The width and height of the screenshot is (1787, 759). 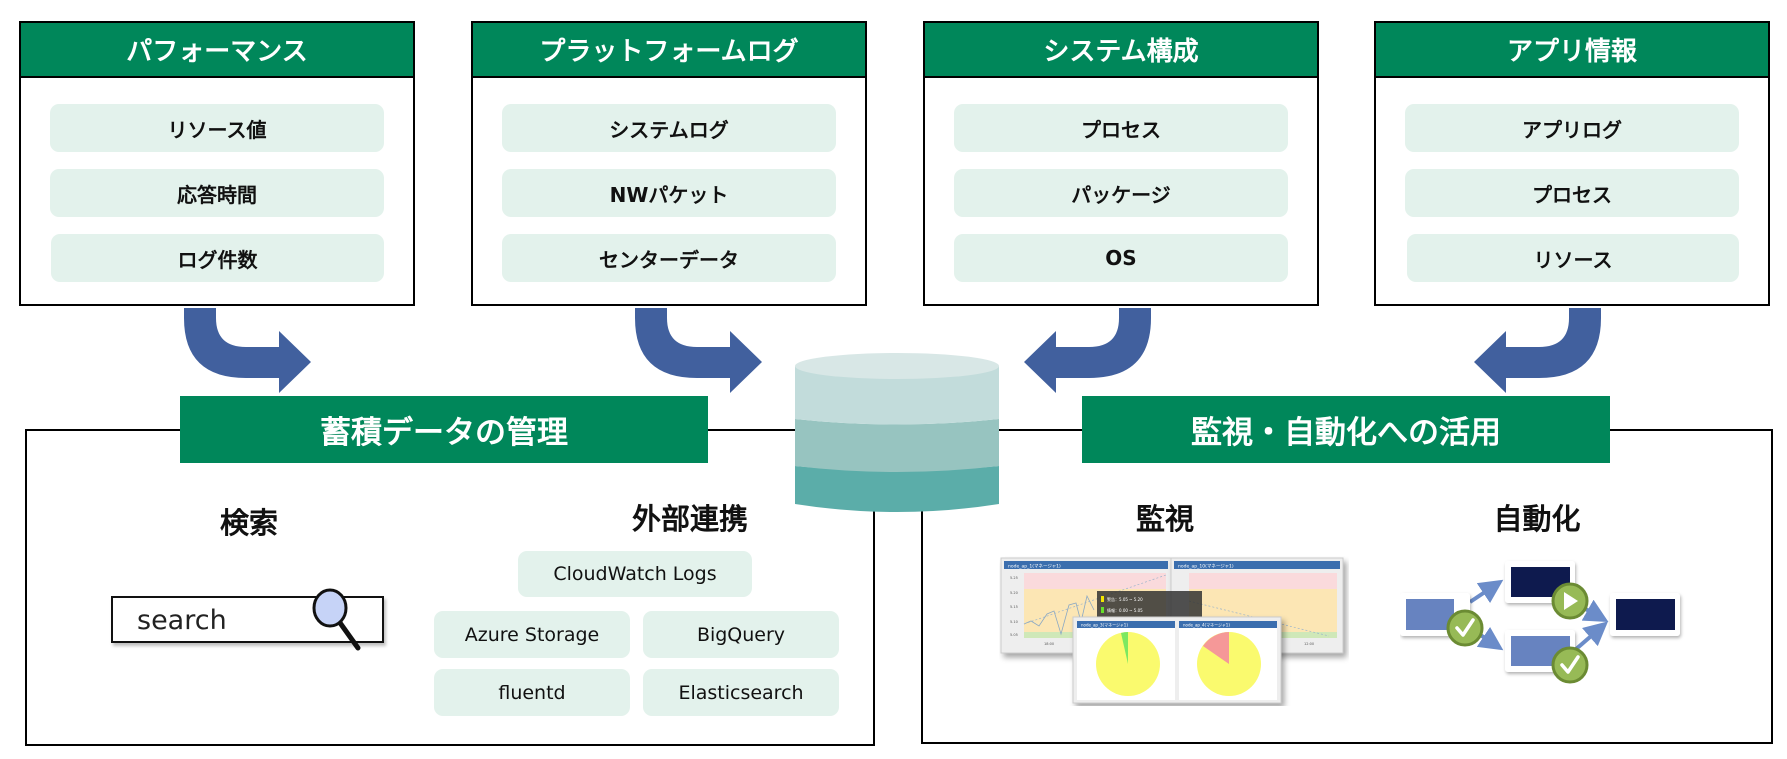 I want to click on panel-title: node_ap_4(マネージャ1), so click(x=1206, y=625).